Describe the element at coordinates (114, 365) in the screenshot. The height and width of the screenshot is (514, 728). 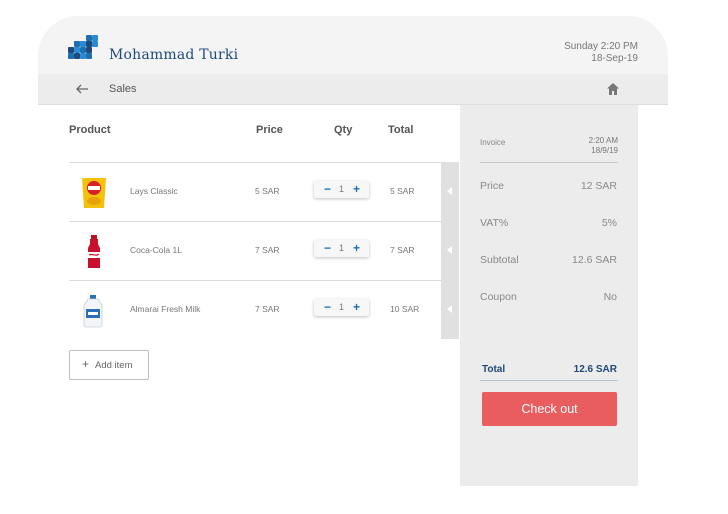
I see `add-item-label: Add item` at that location.